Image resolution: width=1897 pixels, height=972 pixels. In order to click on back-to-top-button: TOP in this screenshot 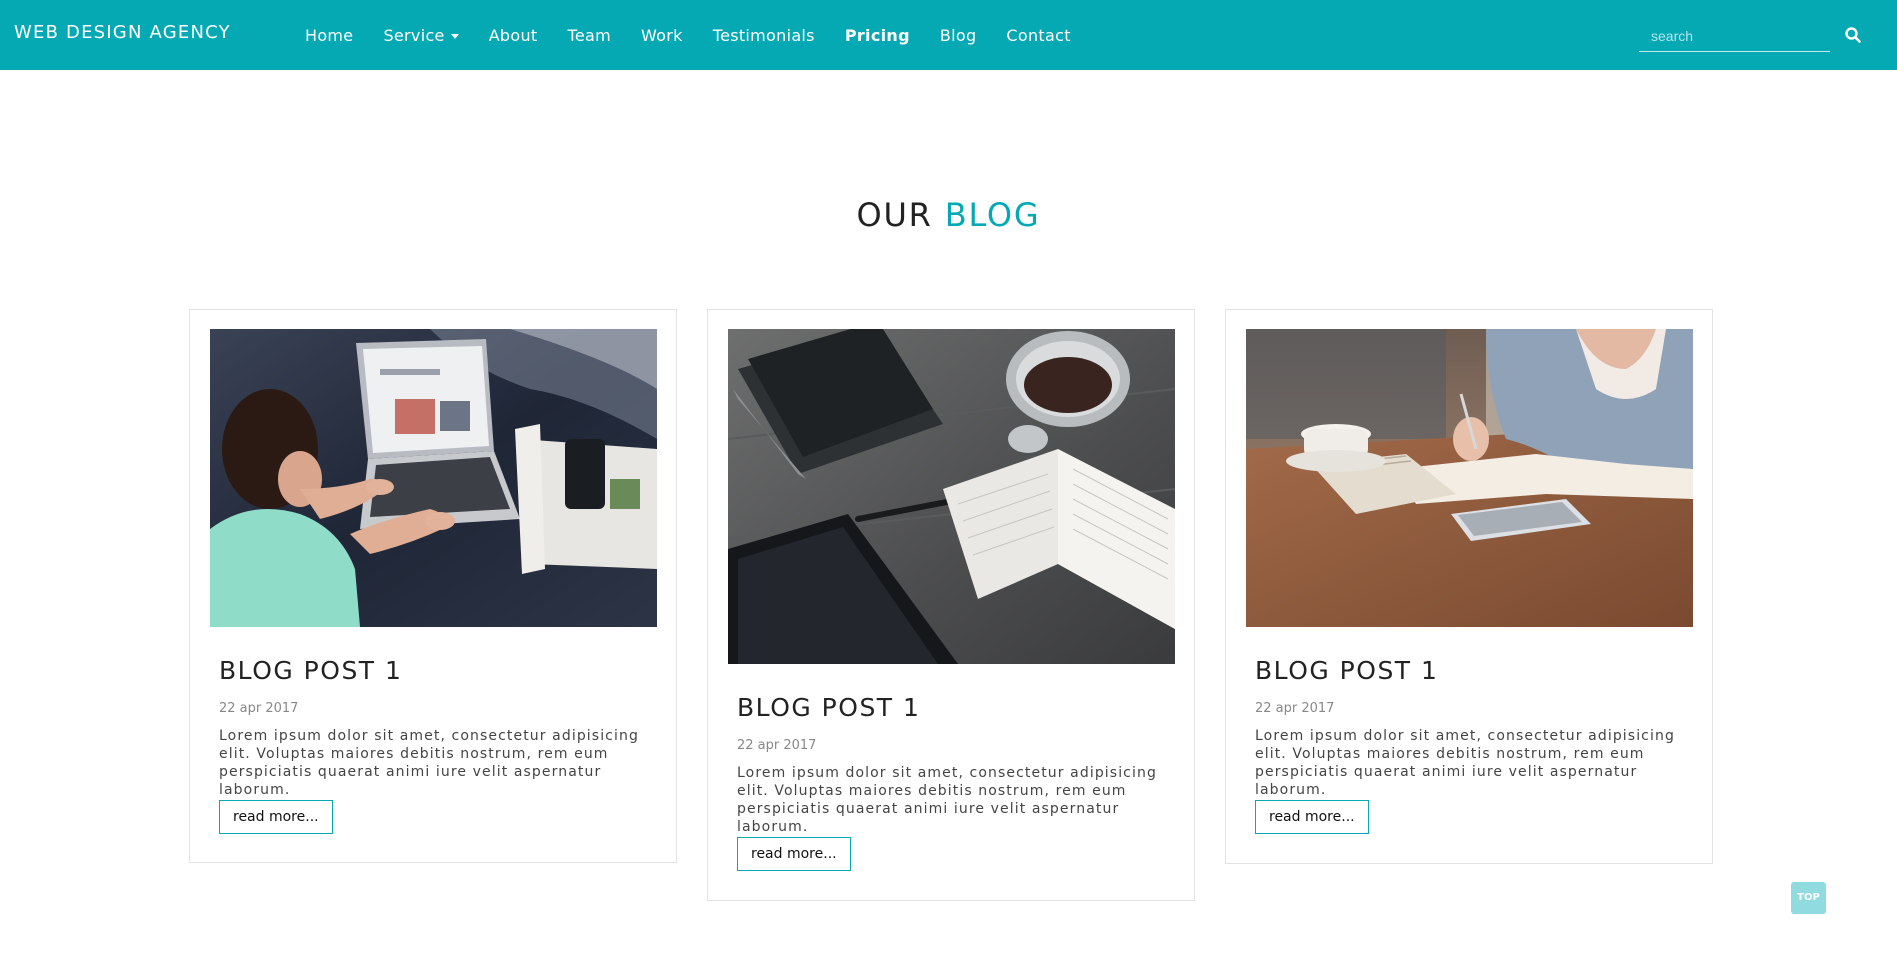, I will do `click(1808, 898)`.